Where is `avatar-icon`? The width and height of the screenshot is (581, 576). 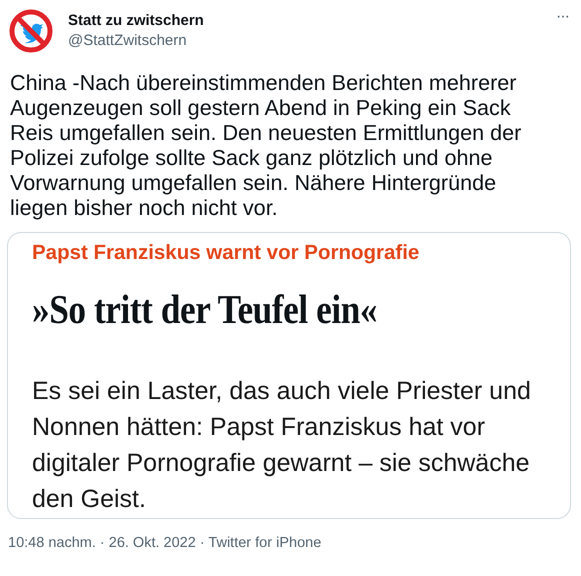 avatar-icon is located at coordinates (31, 31).